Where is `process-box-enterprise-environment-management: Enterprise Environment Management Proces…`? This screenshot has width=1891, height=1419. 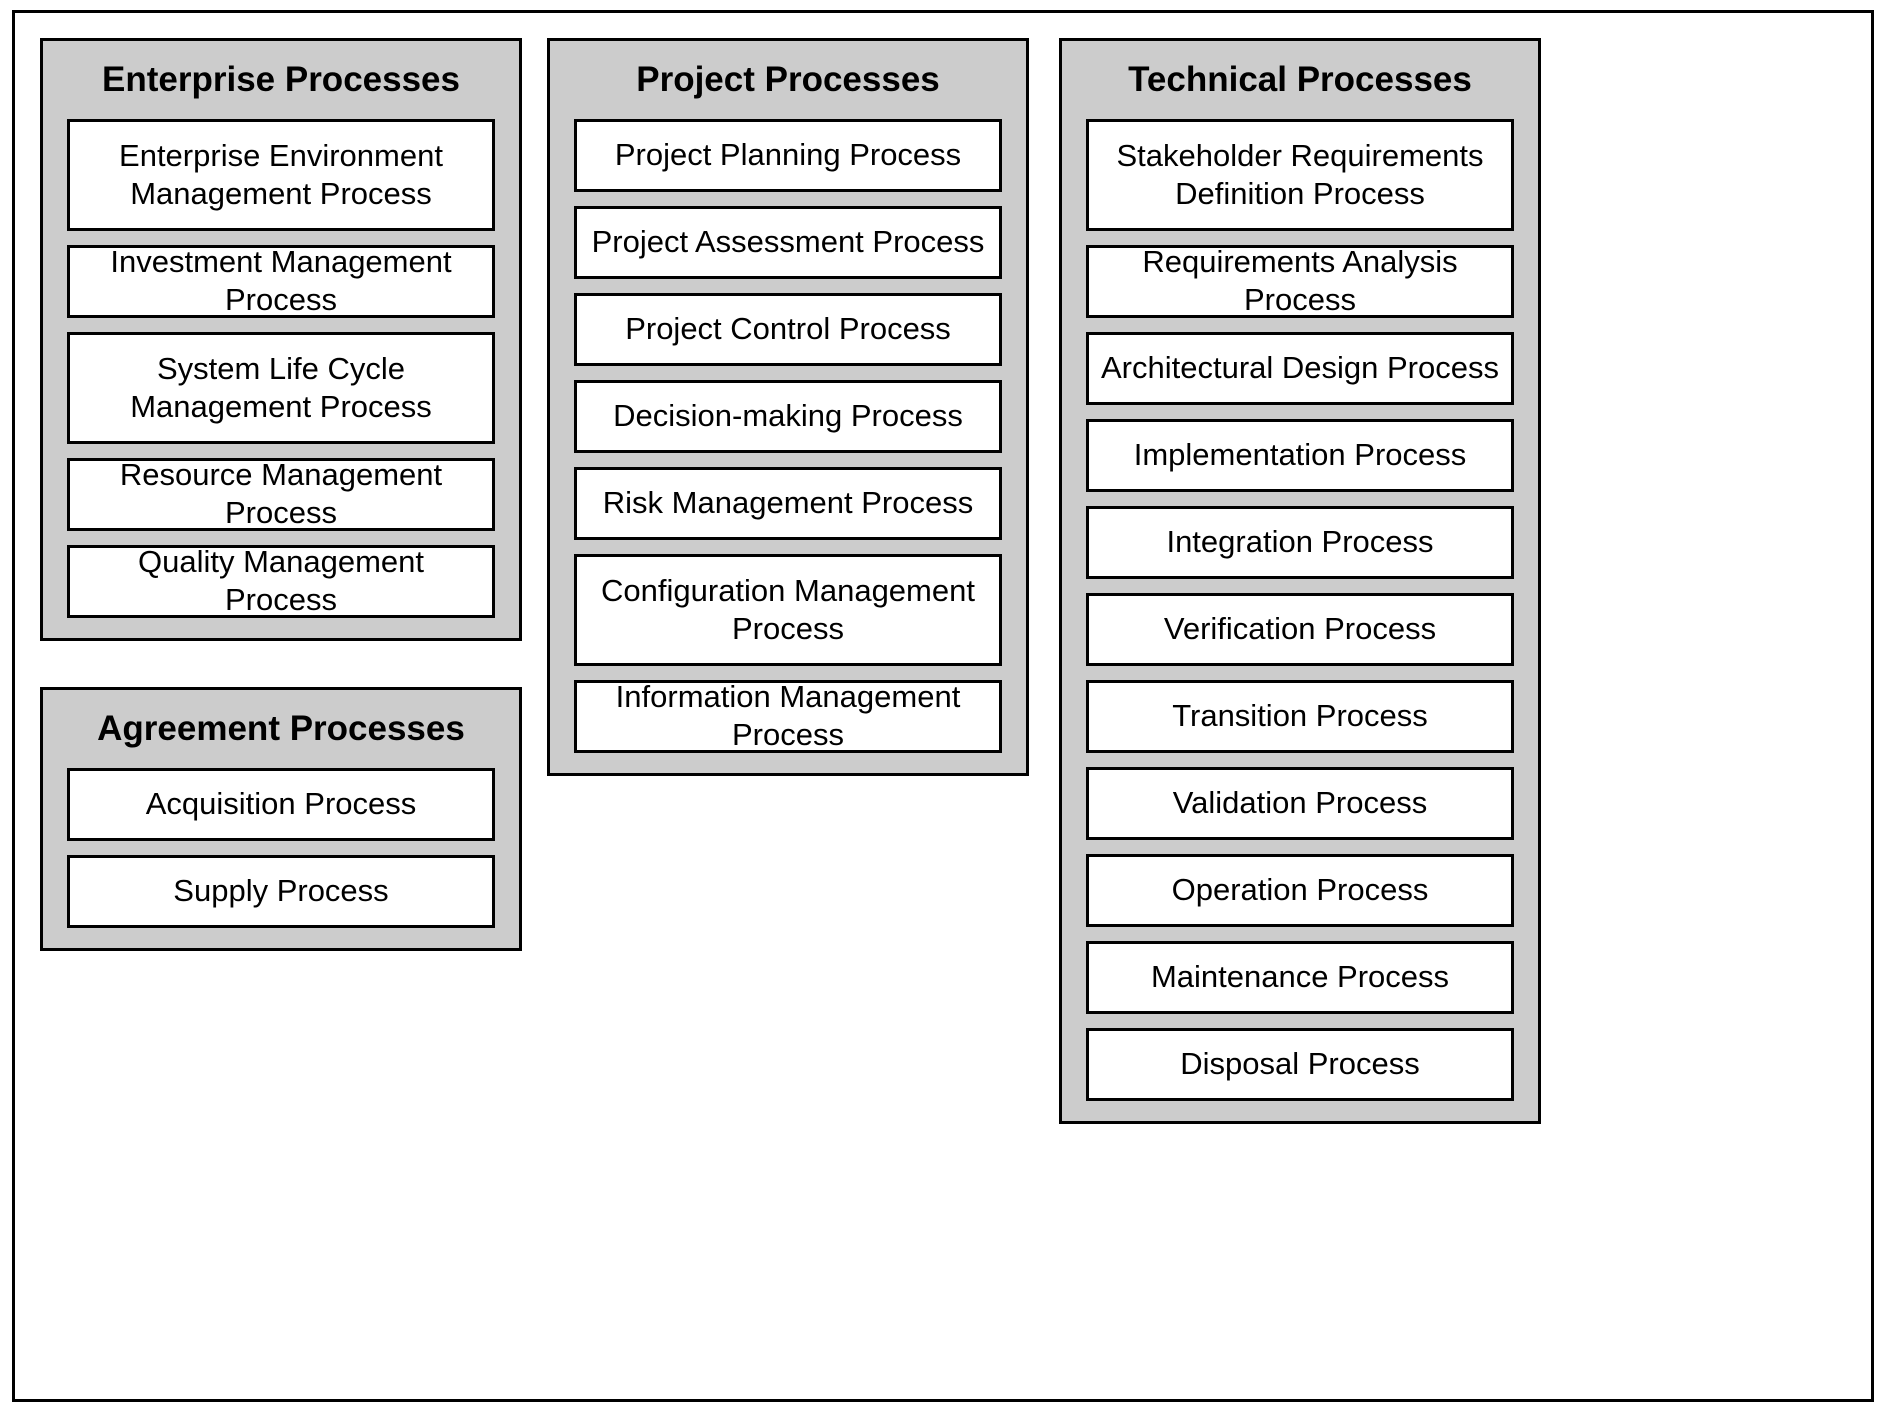
process-box-enterprise-environment-management: Enterprise Environment Management Proces… is located at coordinates (281, 174).